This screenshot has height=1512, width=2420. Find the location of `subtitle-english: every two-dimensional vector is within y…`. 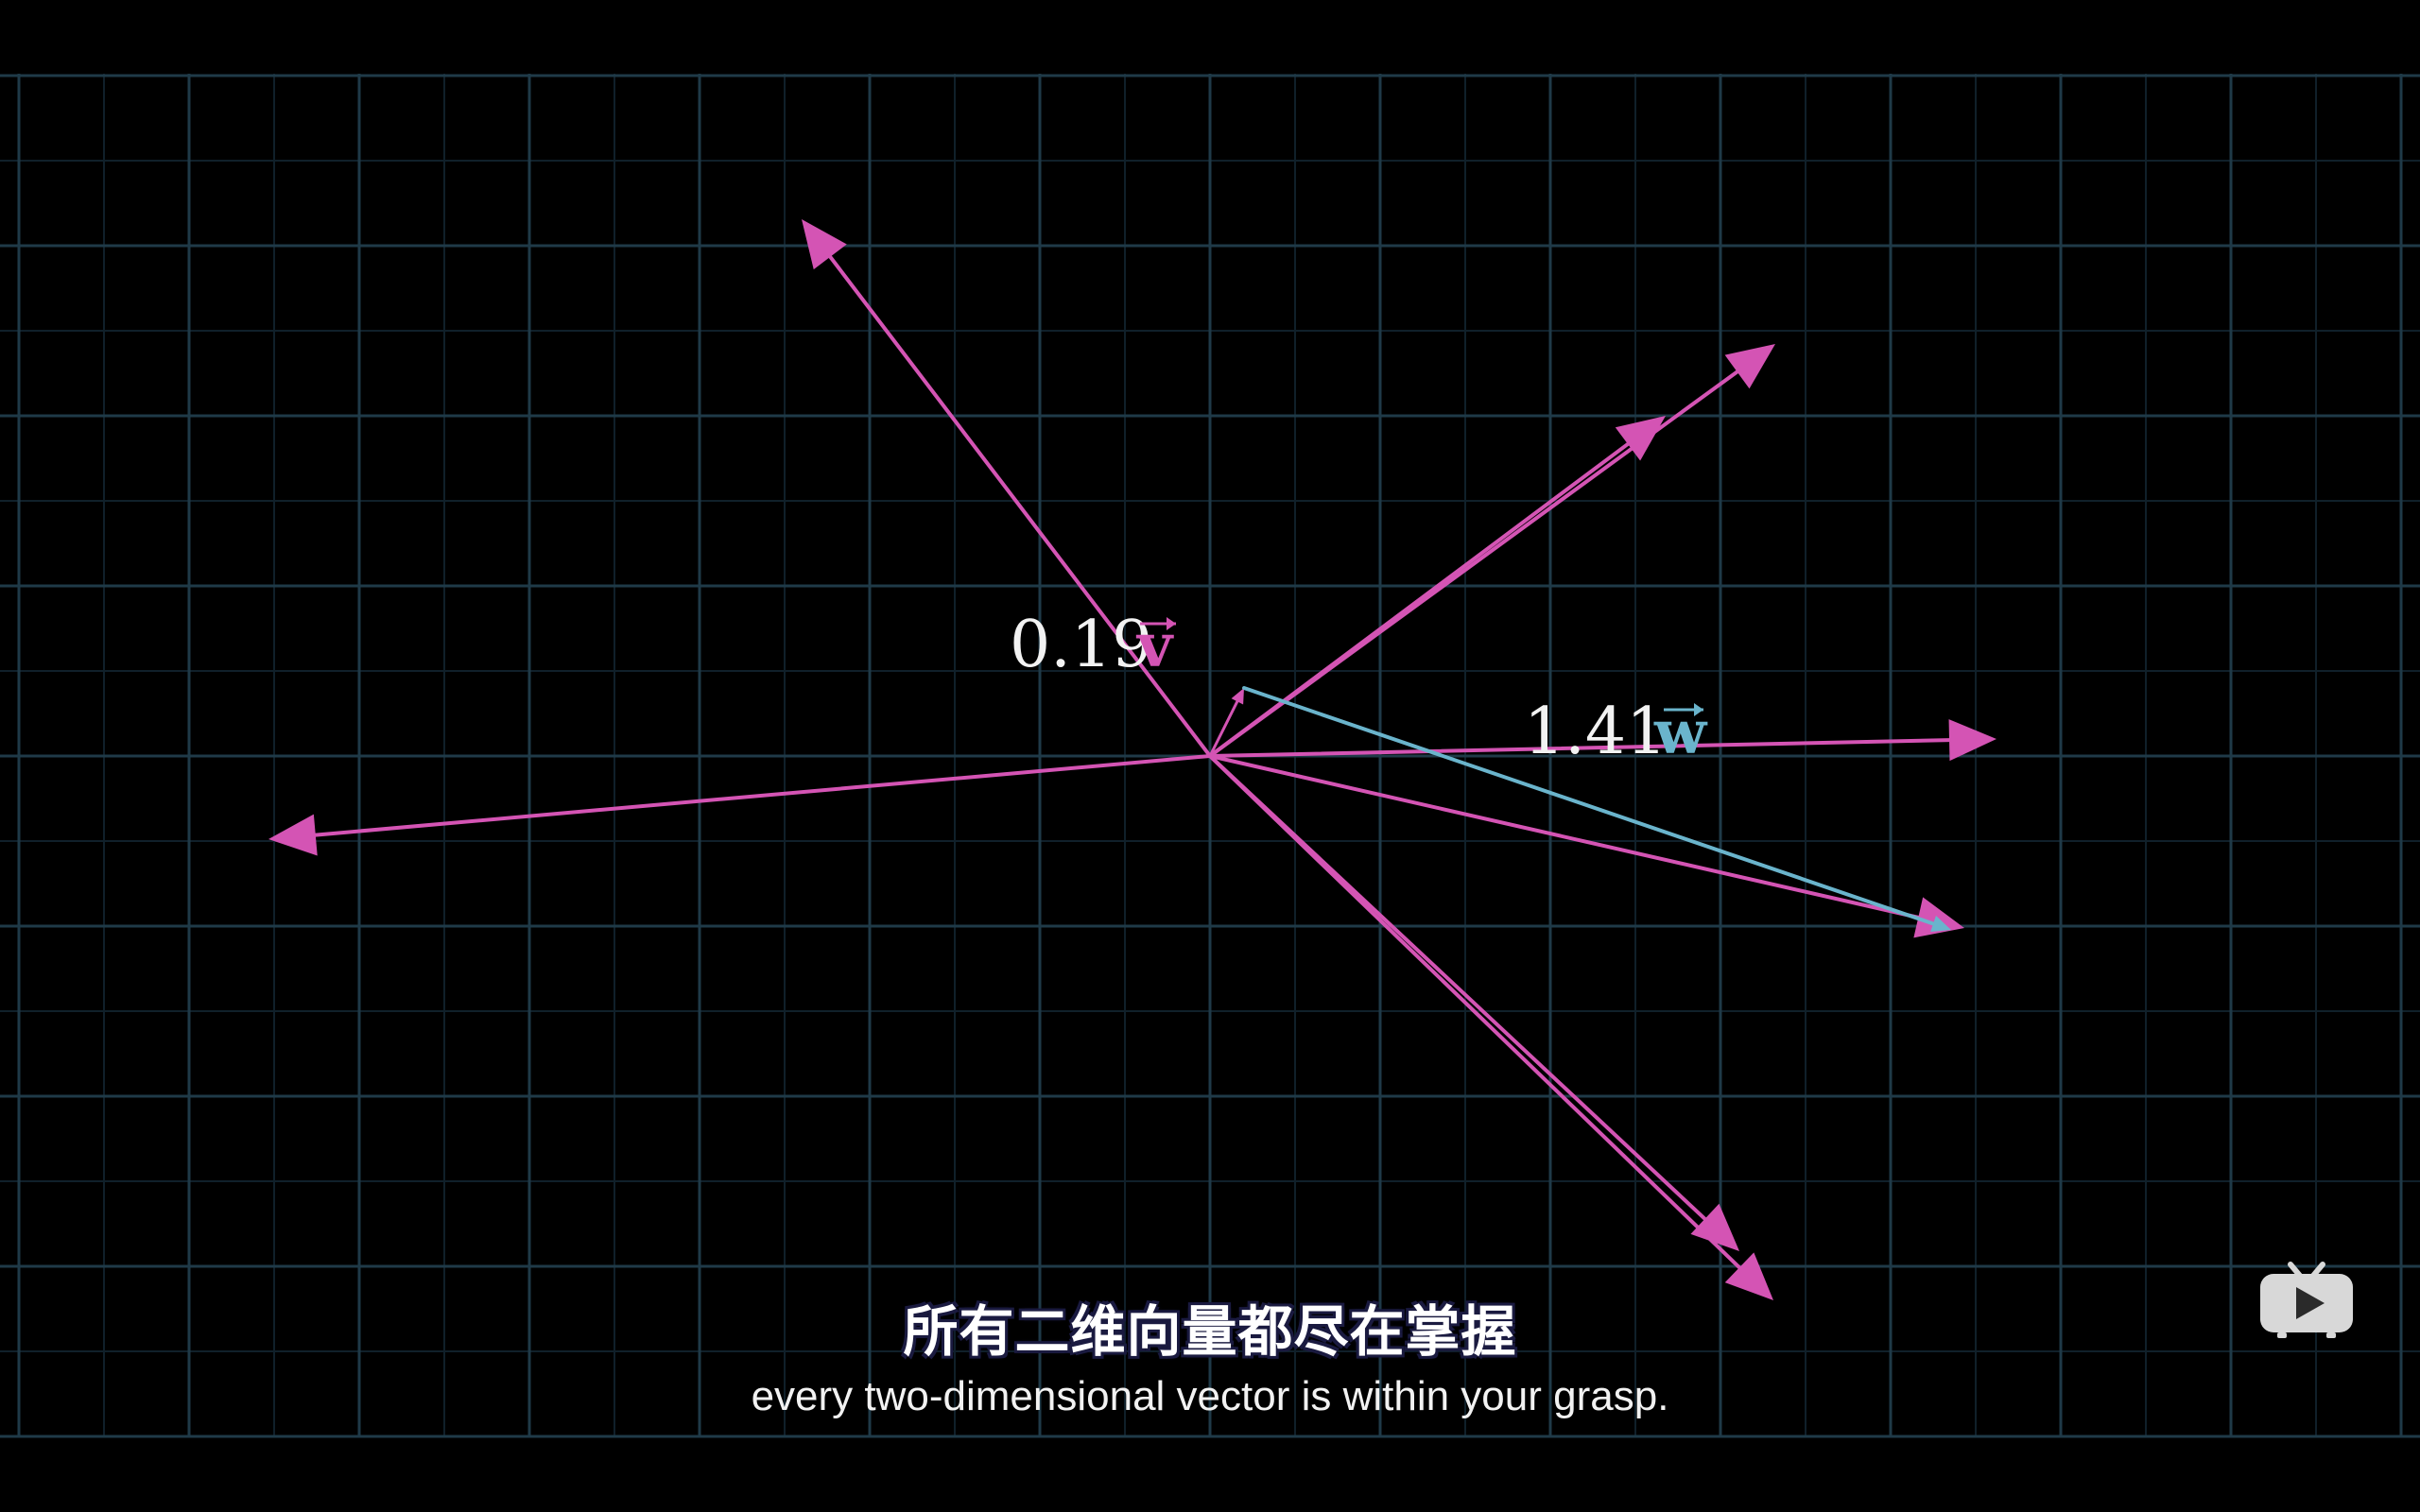

subtitle-english: every two-dimensional vector is within y… is located at coordinates (1210, 1396).